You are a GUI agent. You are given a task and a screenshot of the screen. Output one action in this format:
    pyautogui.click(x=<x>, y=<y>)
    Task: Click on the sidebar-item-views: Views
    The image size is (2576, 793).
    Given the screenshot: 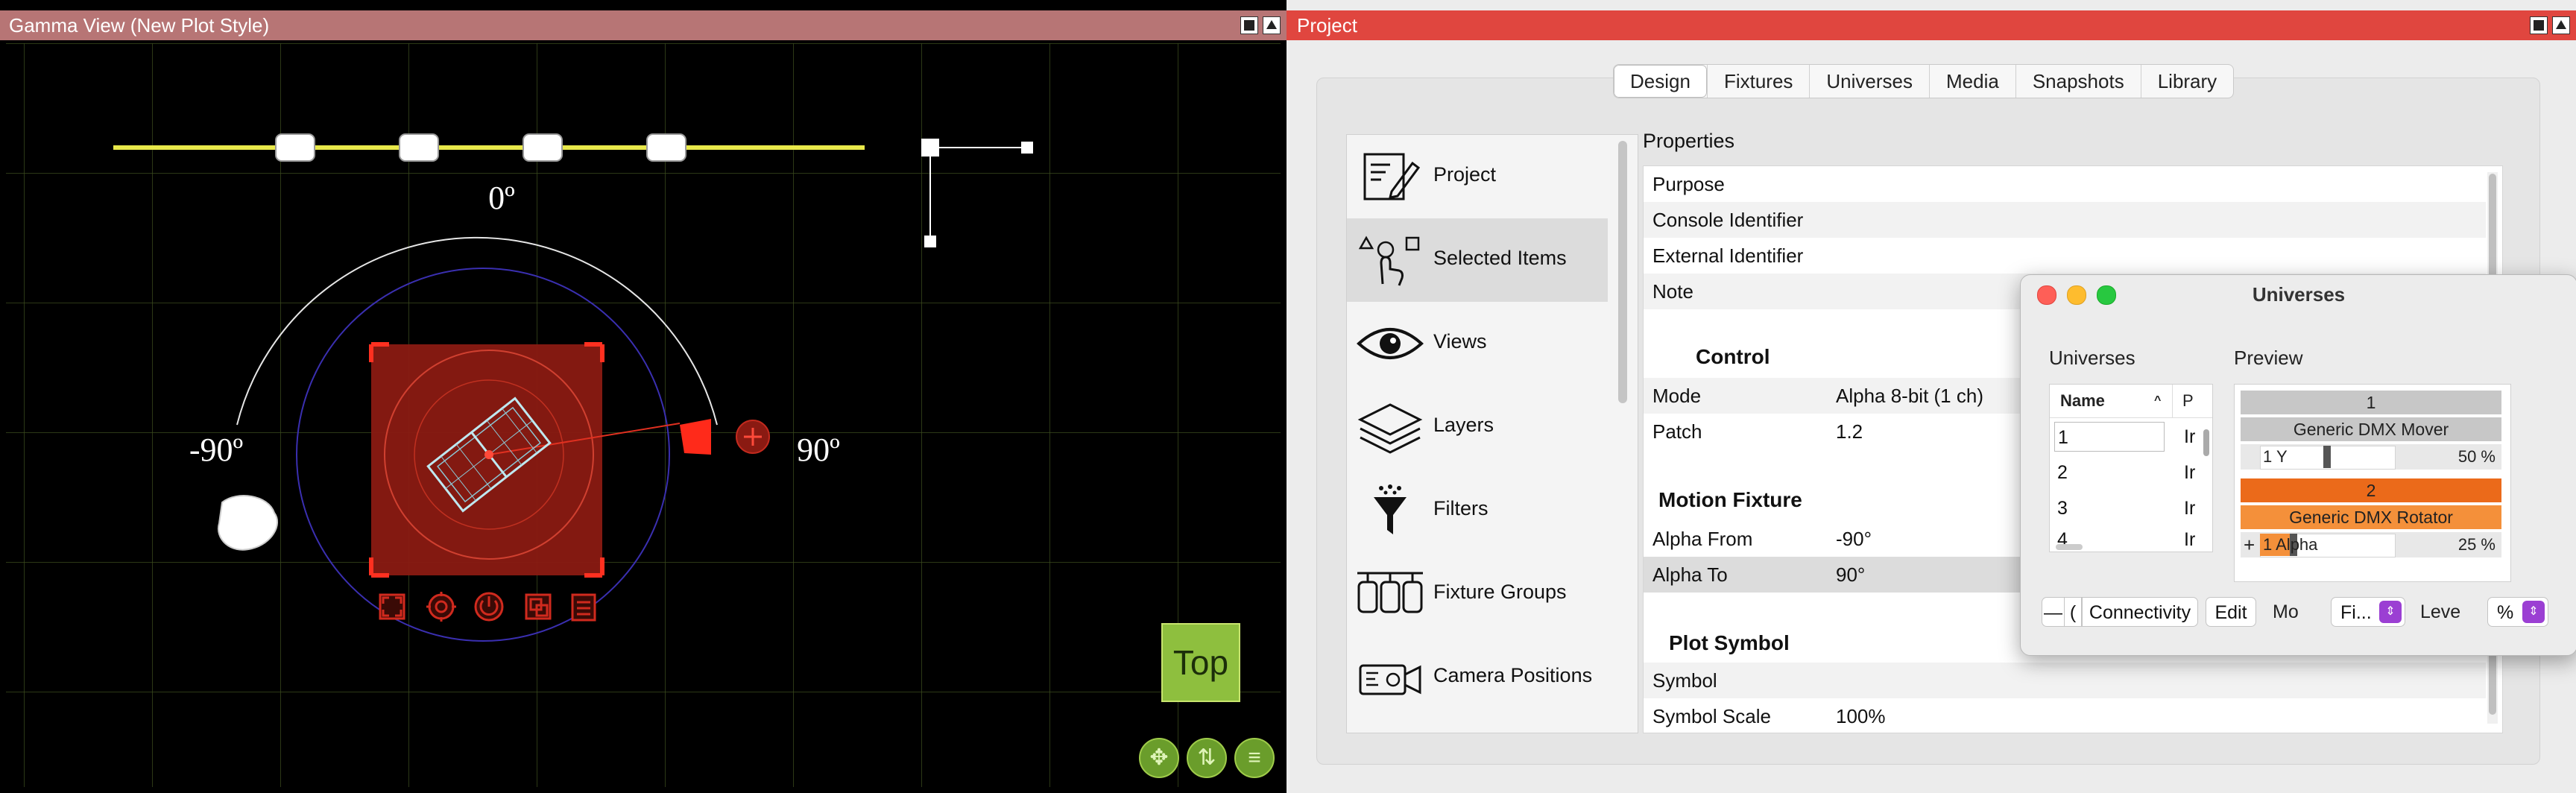 What is the action you would take?
    pyautogui.click(x=1477, y=343)
    